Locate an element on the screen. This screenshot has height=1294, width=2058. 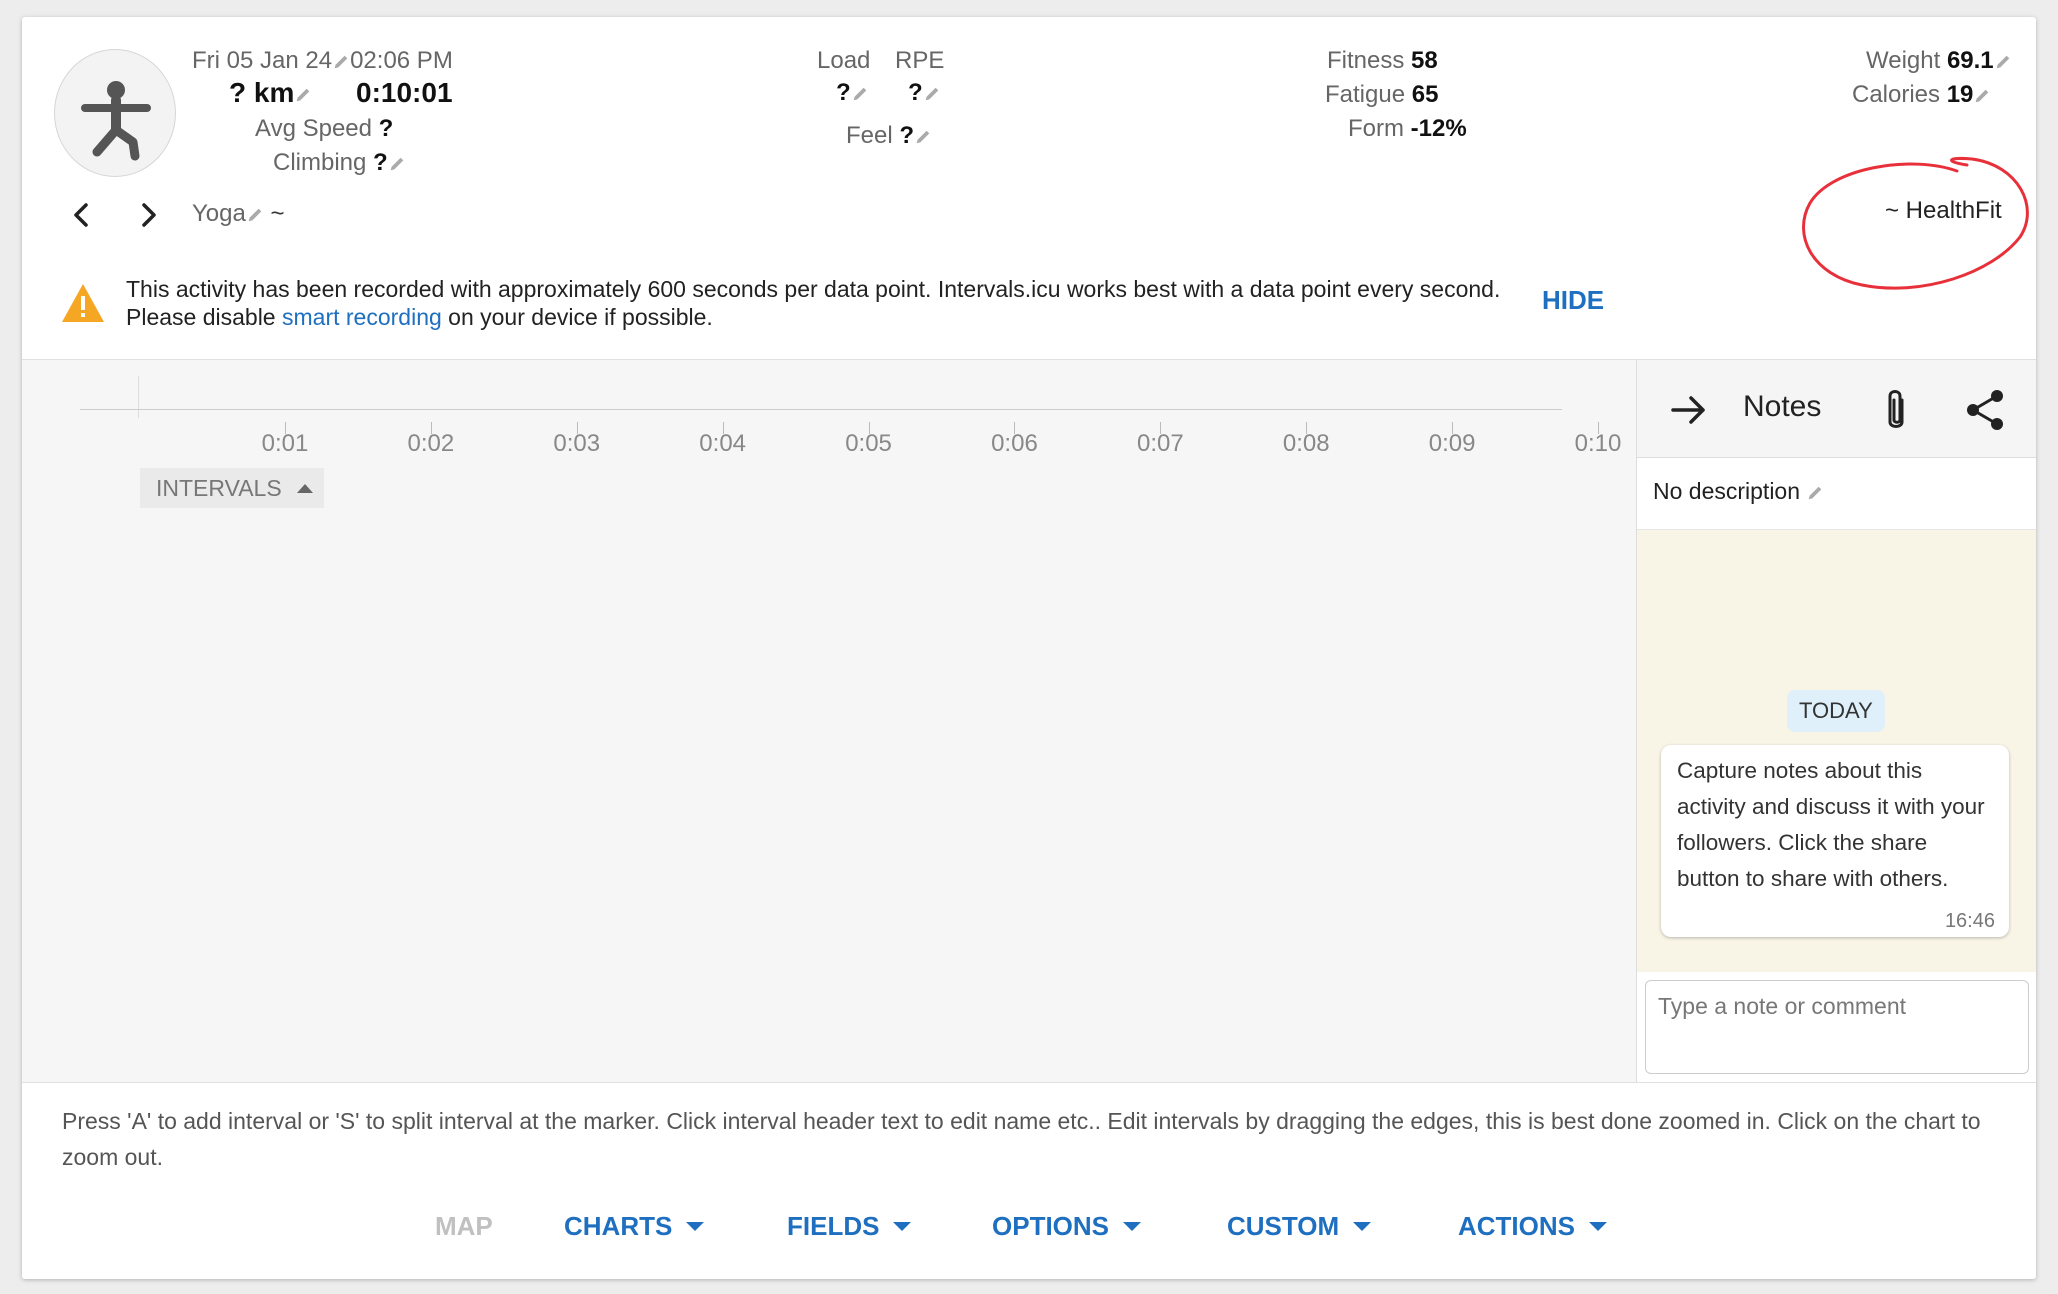
edit-type-icon is located at coordinates (255, 215).